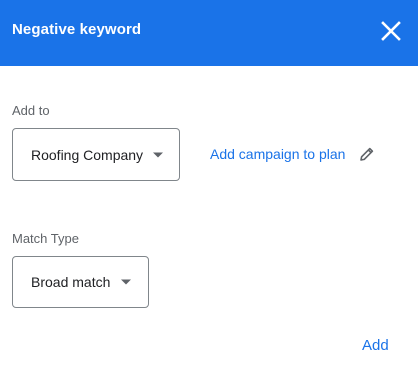 The height and width of the screenshot is (376, 418). I want to click on match-type-dropdown-value: Broad match, so click(71, 282).